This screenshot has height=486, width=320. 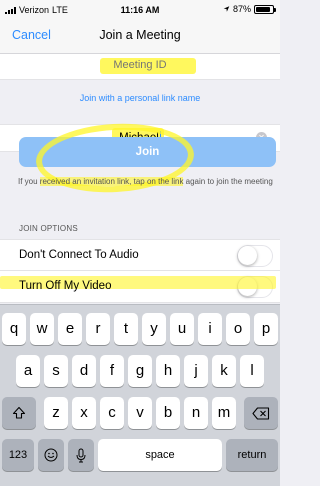 What do you see at coordinates (224, 371) in the screenshot?
I see `key-k: k` at bounding box center [224, 371].